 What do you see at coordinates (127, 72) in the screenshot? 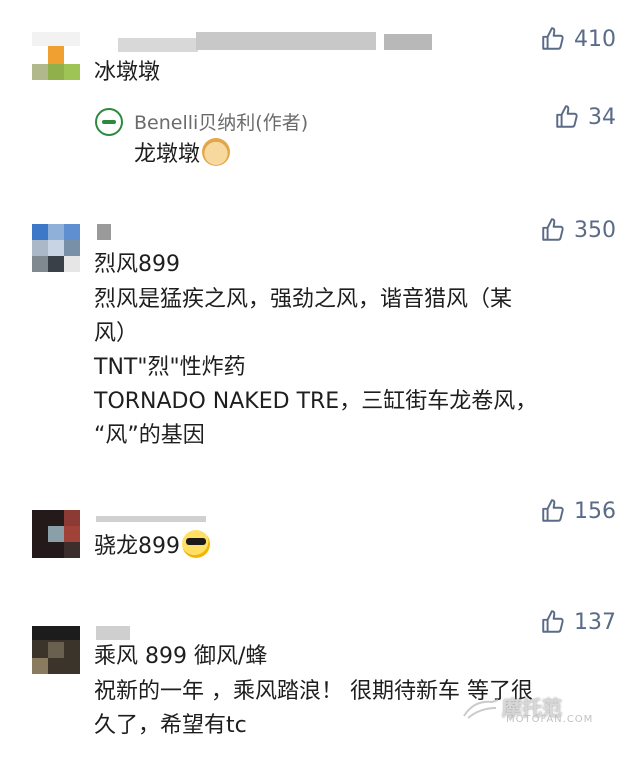
I see `comment-text: 冰墩墩` at bounding box center [127, 72].